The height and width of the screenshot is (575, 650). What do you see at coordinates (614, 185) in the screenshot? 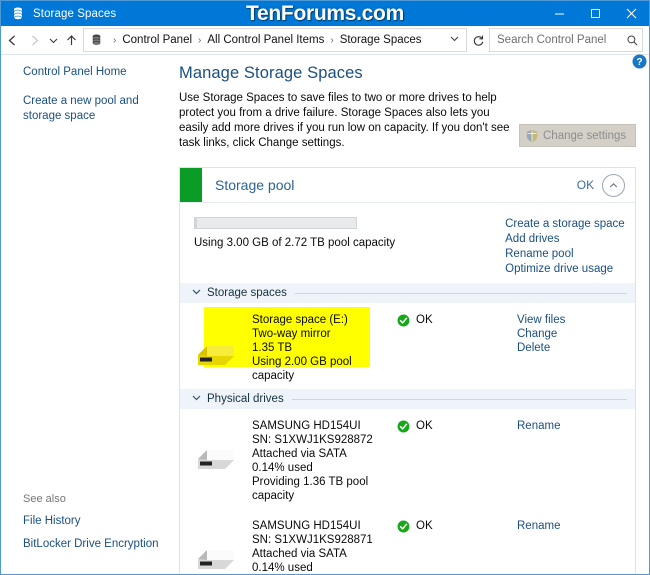
I see `chevron-up-icon` at bounding box center [614, 185].